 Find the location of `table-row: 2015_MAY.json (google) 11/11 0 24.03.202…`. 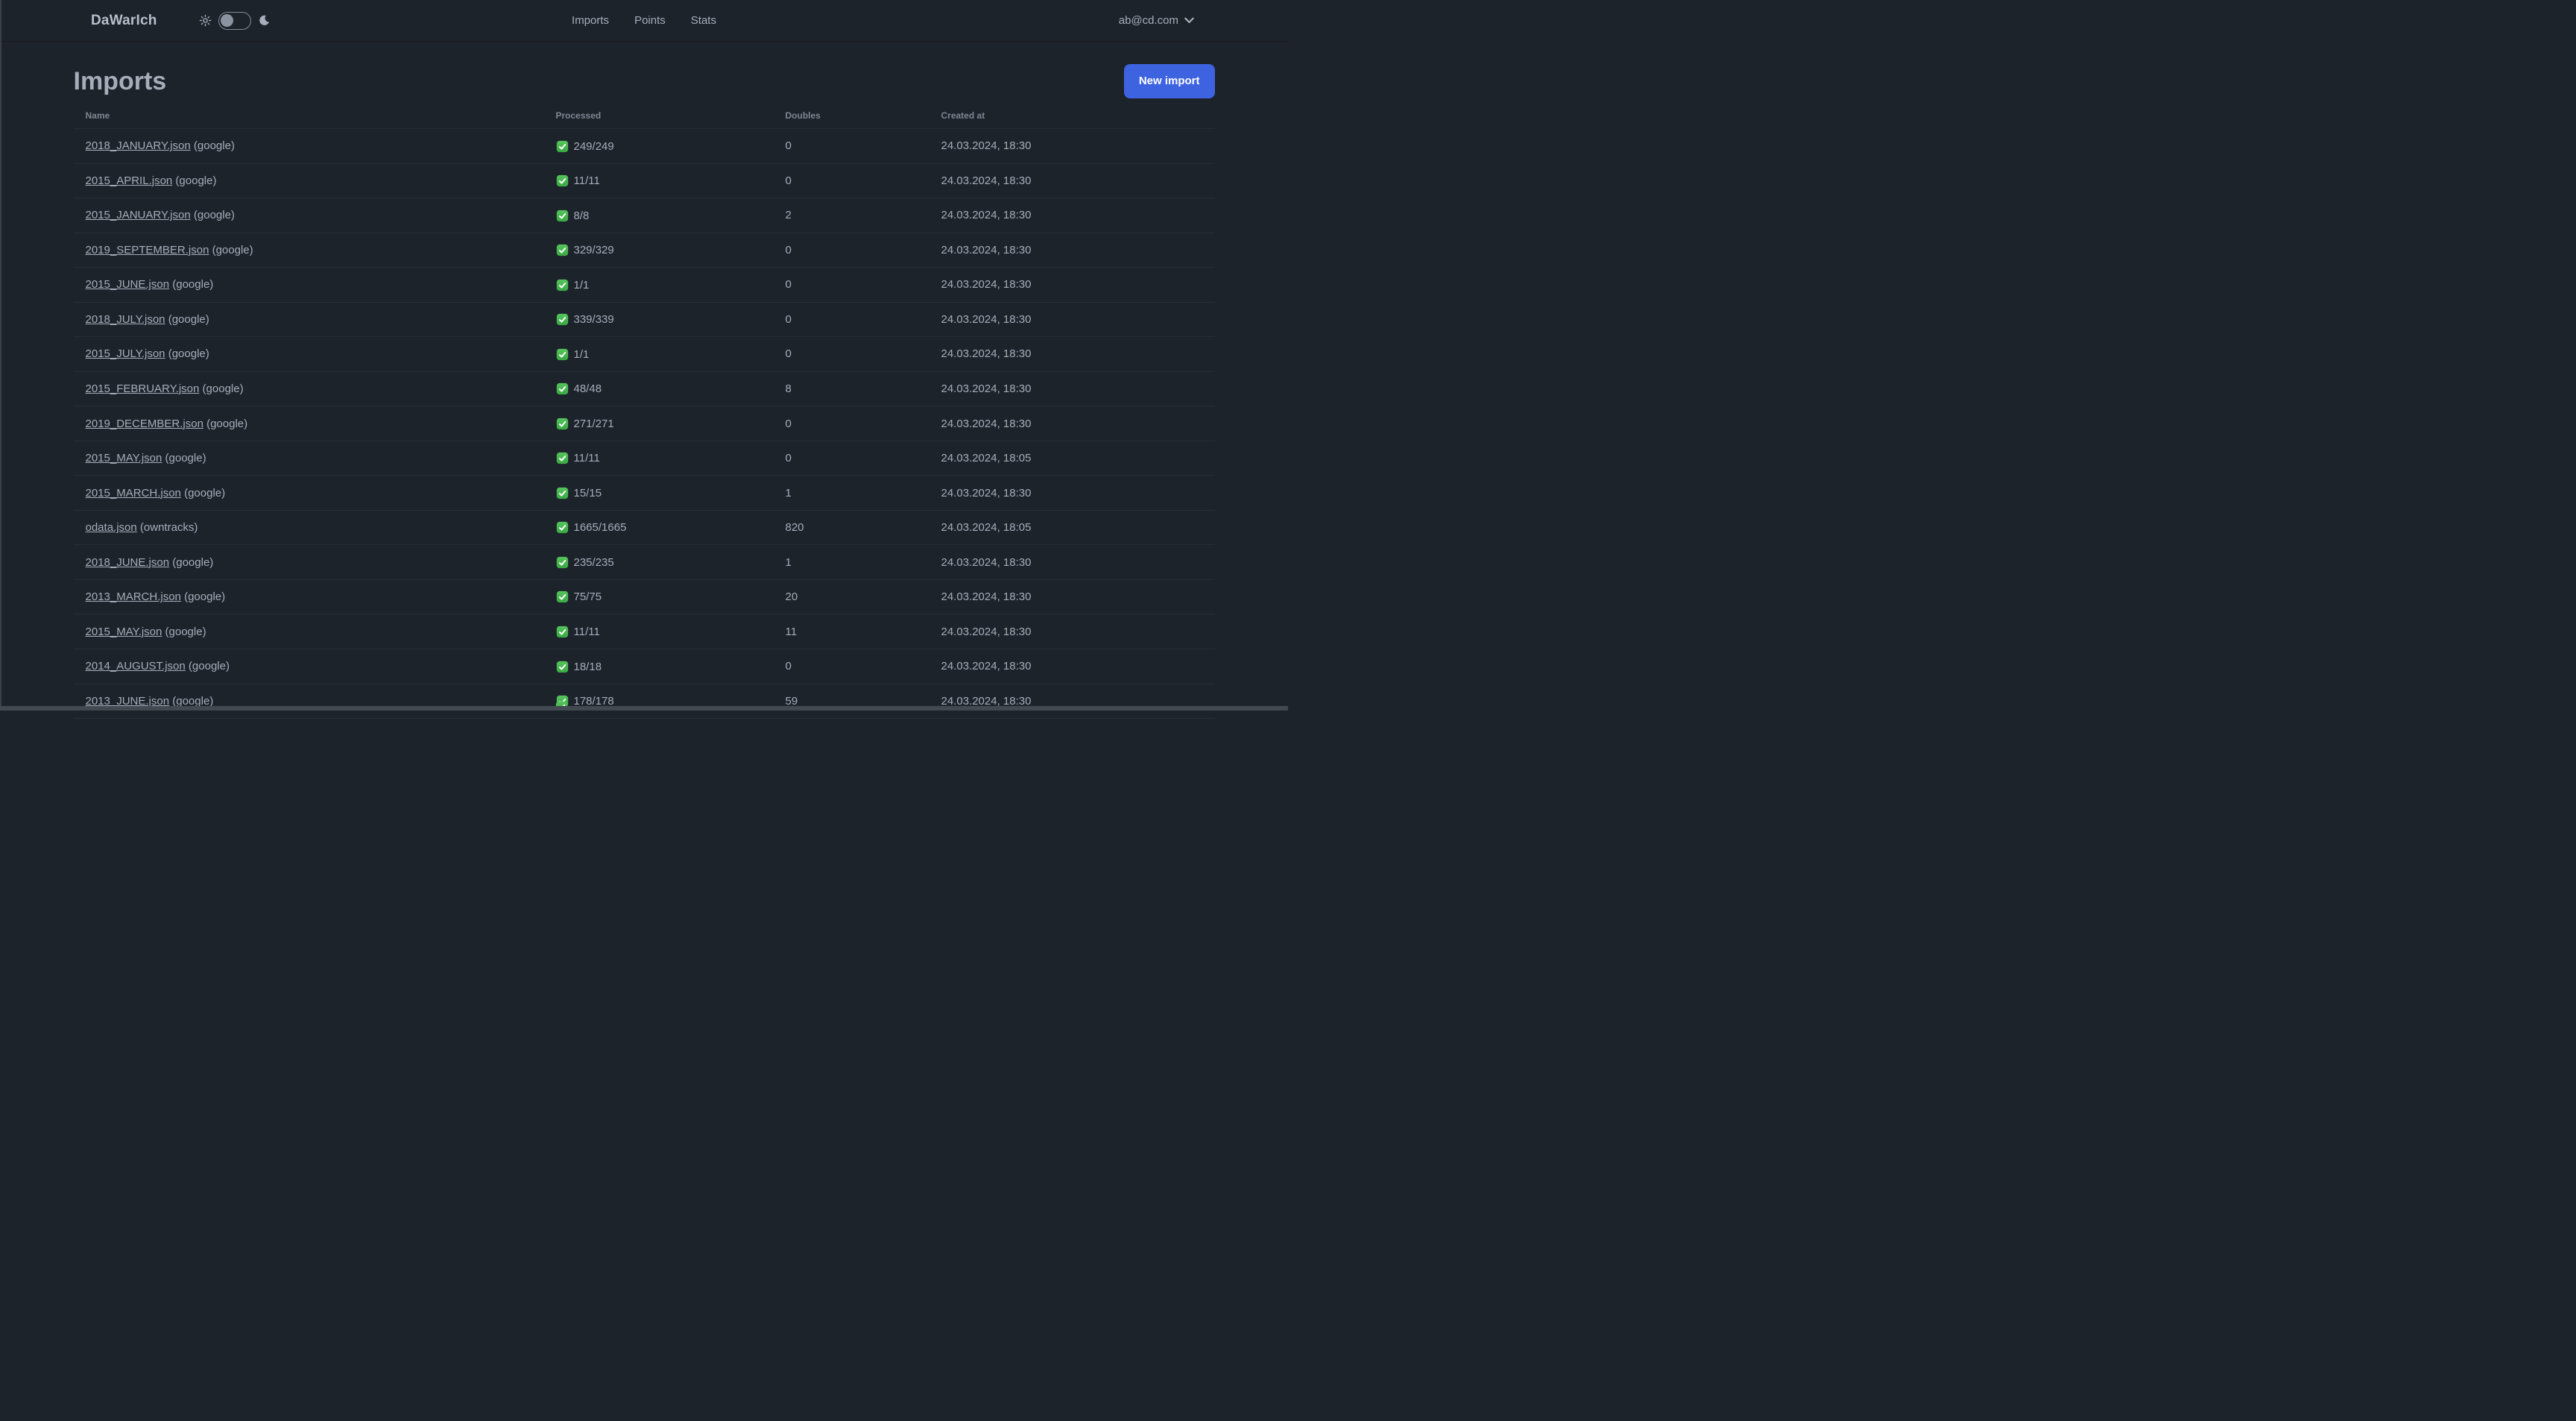

table-row: 2015_MAY.json (google) 11/11 0 24.03.202… is located at coordinates (644, 458).